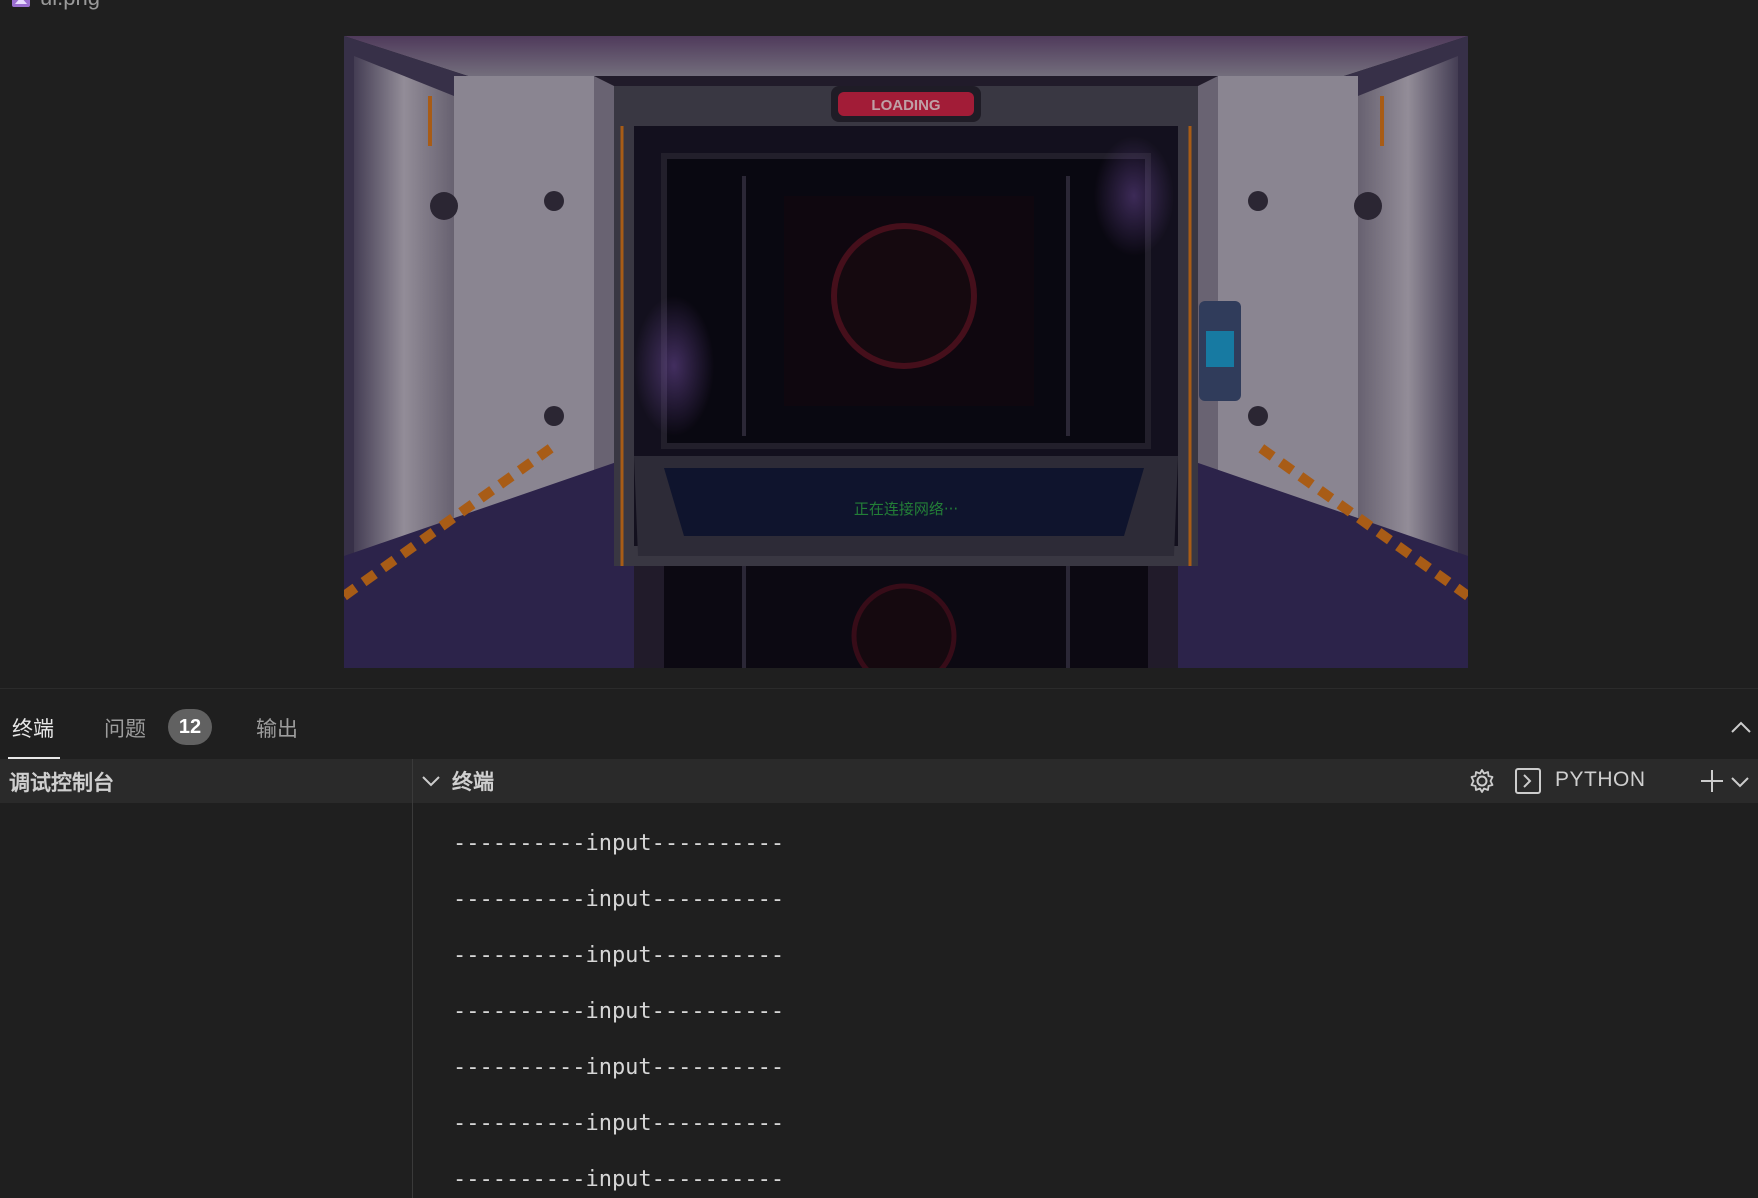  What do you see at coordinates (206, 781) in the screenshot?
I see `debug-console-header: 调试控制台` at bounding box center [206, 781].